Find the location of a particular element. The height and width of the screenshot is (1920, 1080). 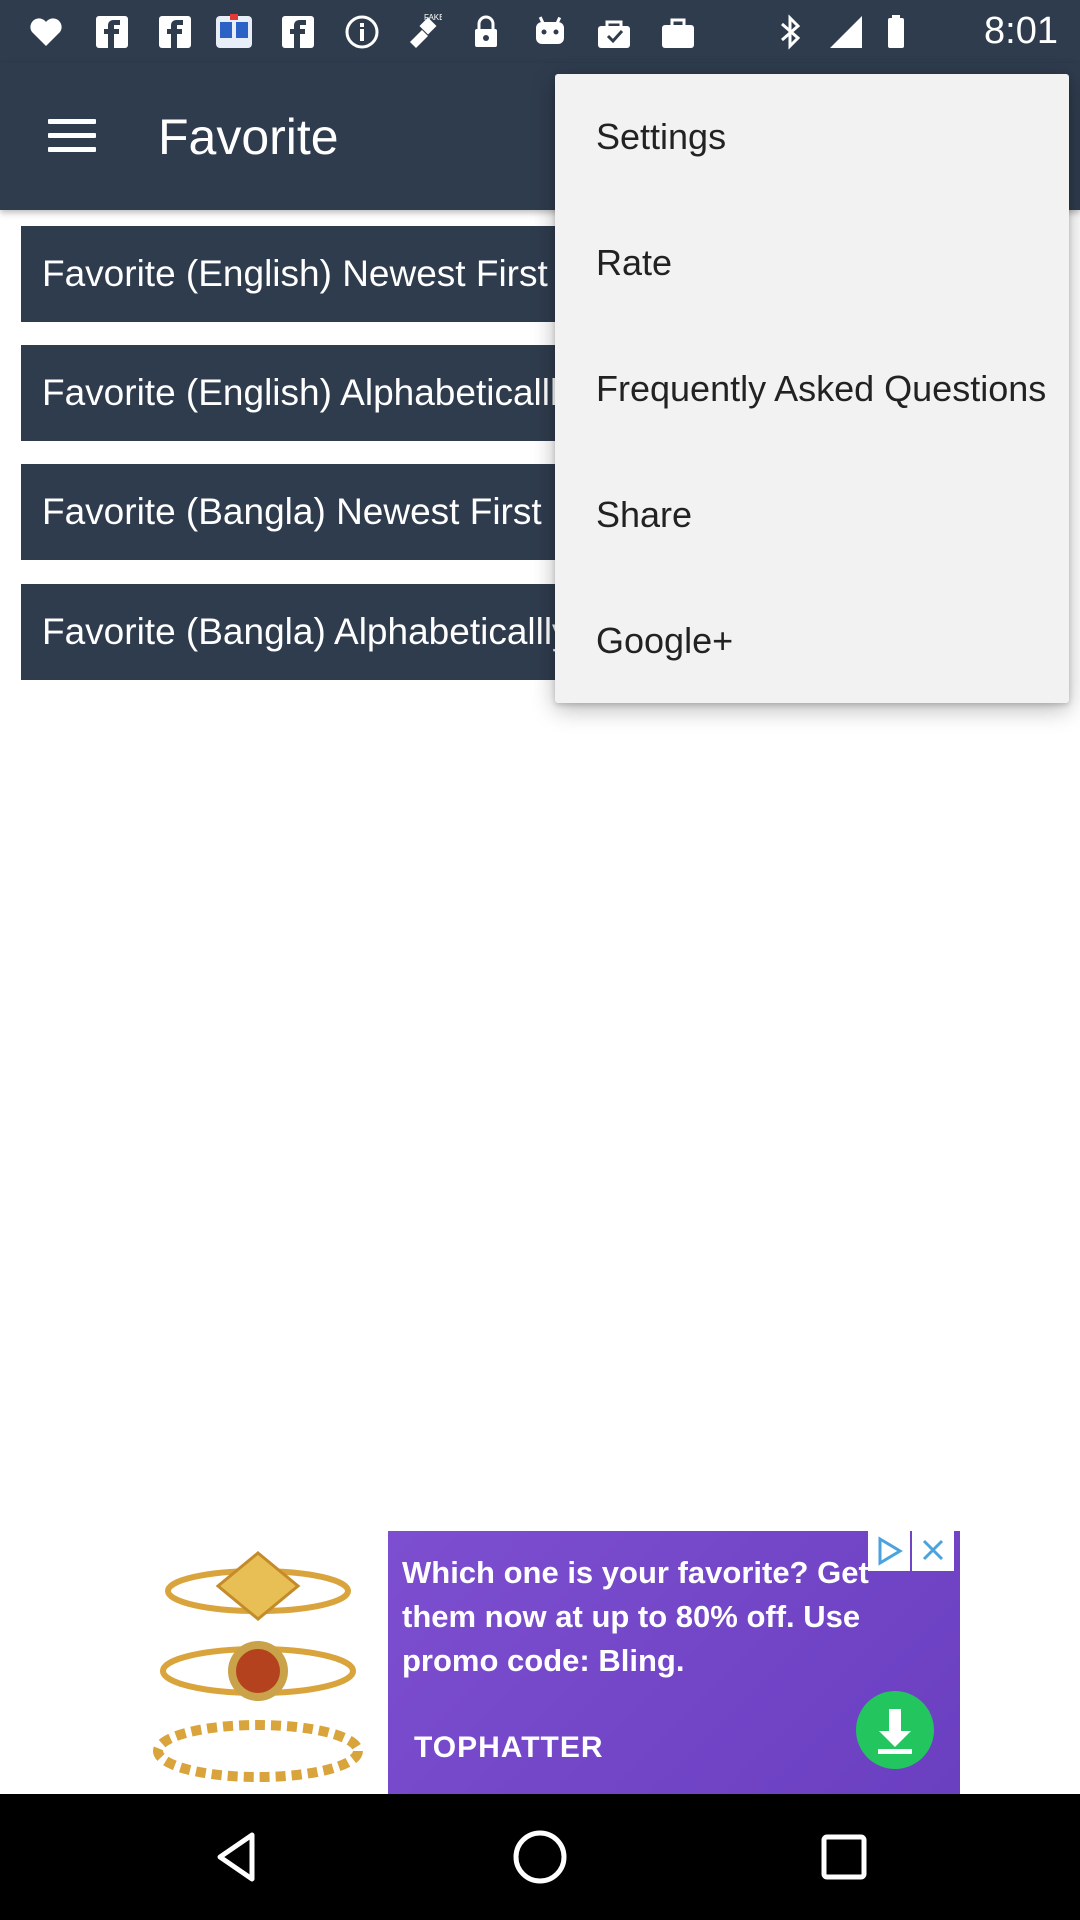

menu-item-faq: Frequently Asked Questions is located at coordinates (812, 389).